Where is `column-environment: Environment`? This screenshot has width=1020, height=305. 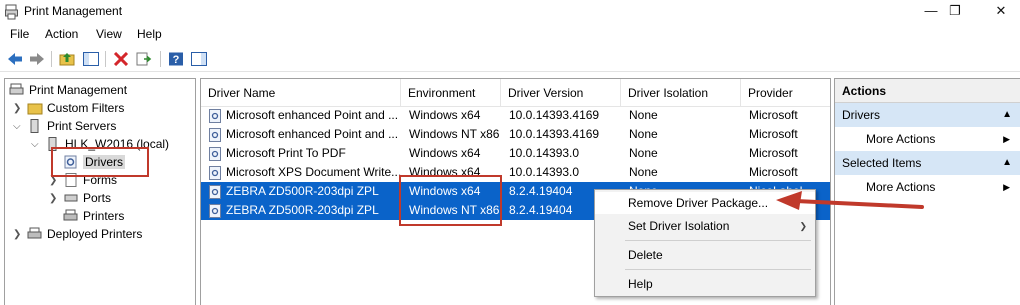
column-environment: Environment is located at coordinates (451, 93).